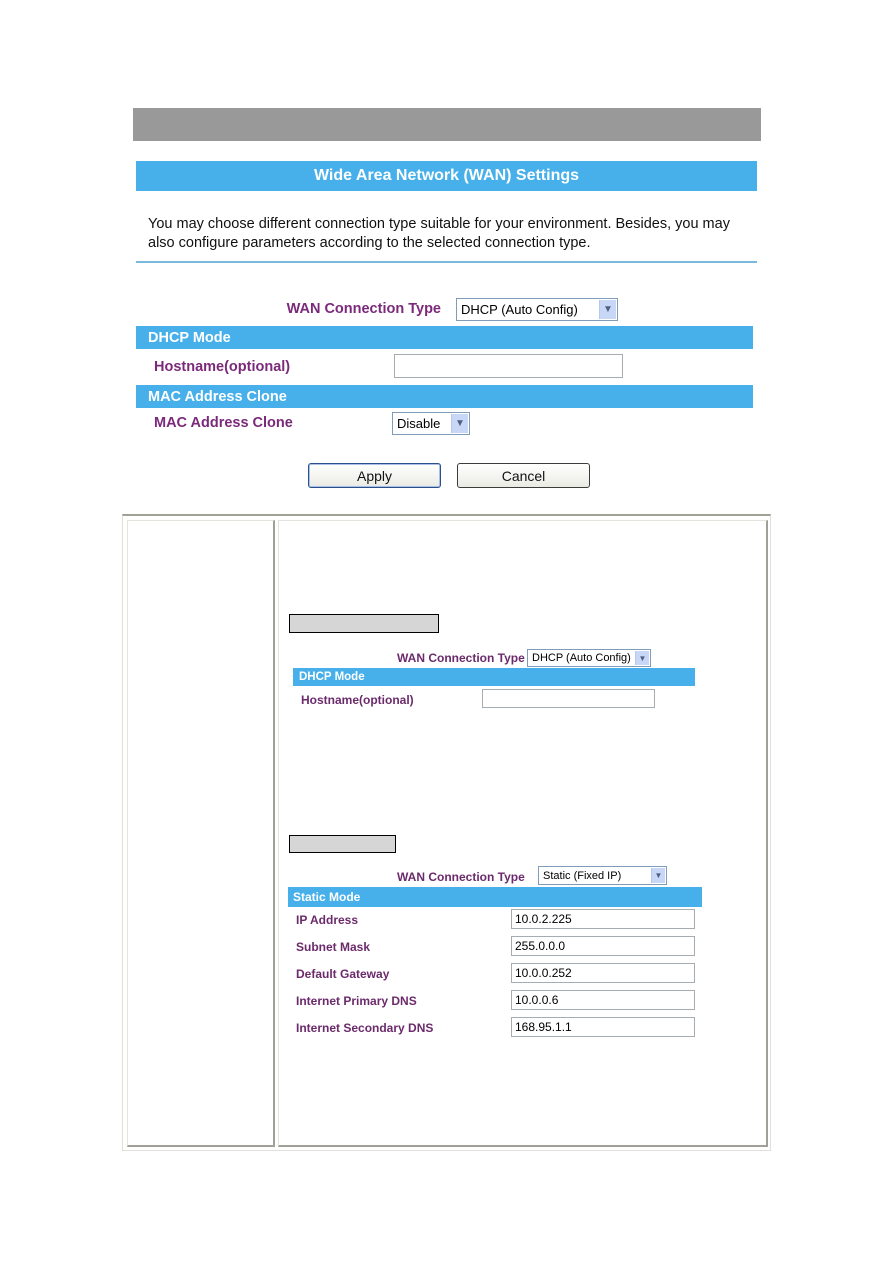 The height and width of the screenshot is (1263, 893). Describe the element at coordinates (223, 423) in the screenshot. I see `mac-address-clone-label: MAC Address Clone` at that location.